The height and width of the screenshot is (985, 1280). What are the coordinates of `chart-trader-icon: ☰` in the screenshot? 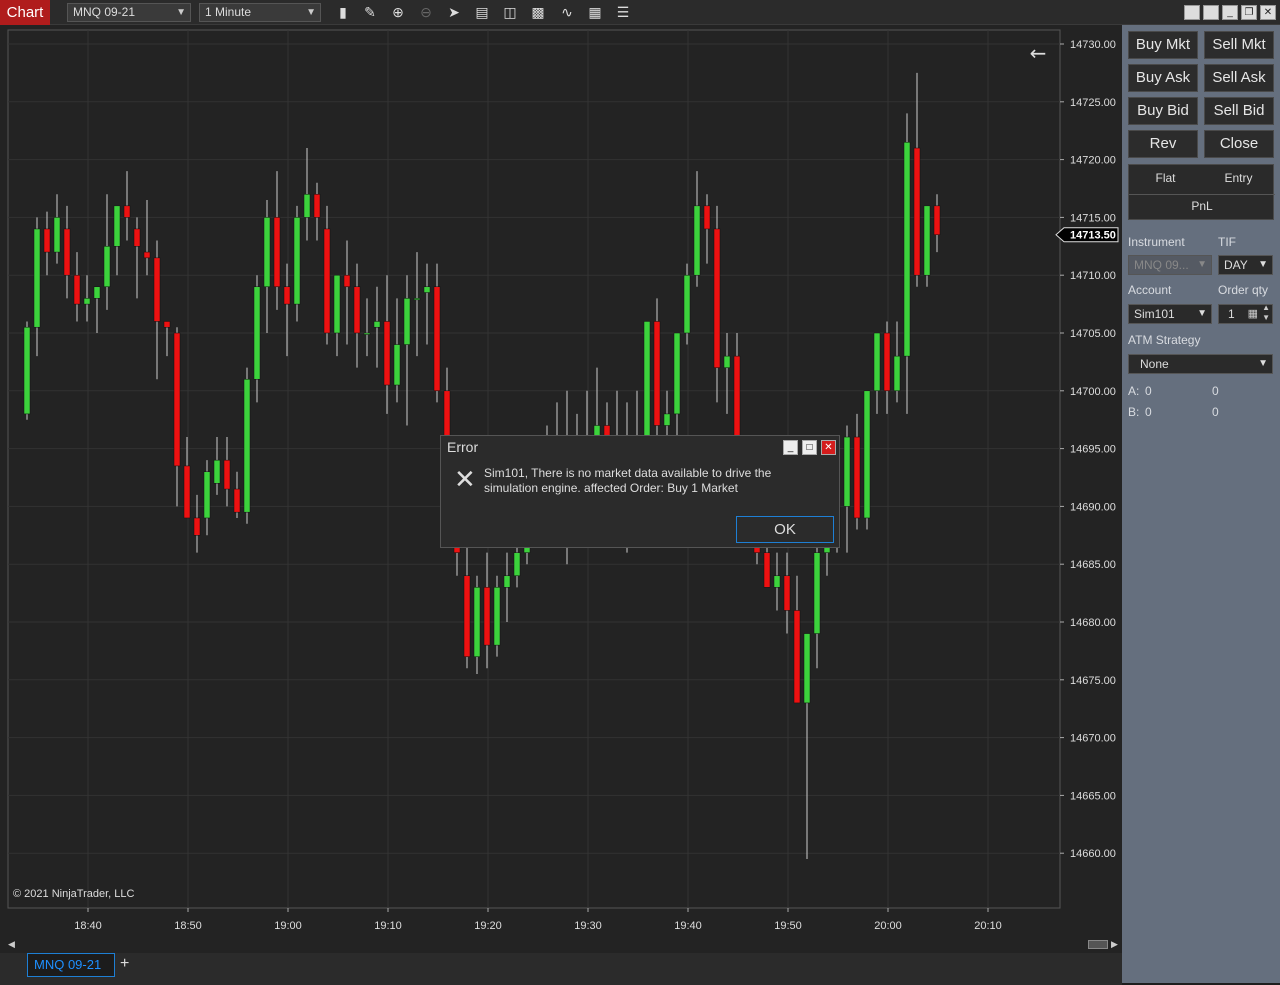 It's located at (623, 12).